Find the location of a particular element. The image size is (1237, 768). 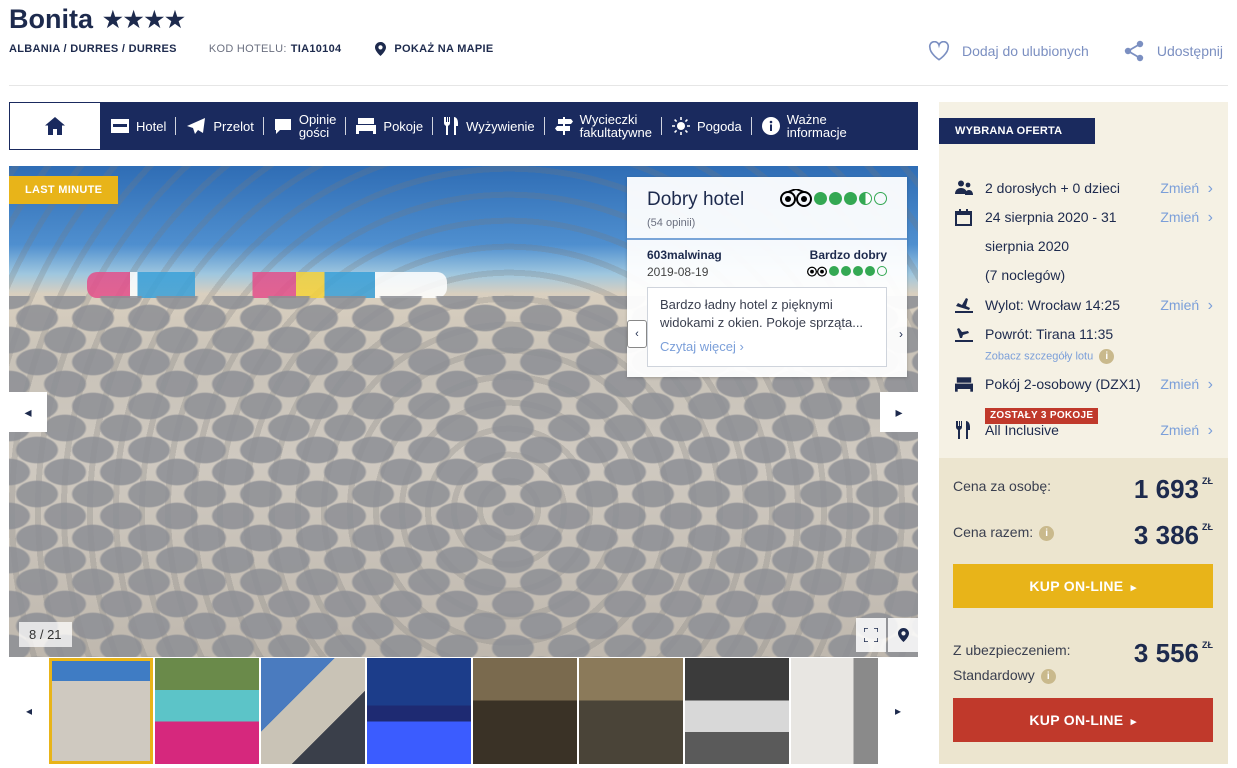

chevron-left-icon: ‹ is located at coordinates (637, 334).